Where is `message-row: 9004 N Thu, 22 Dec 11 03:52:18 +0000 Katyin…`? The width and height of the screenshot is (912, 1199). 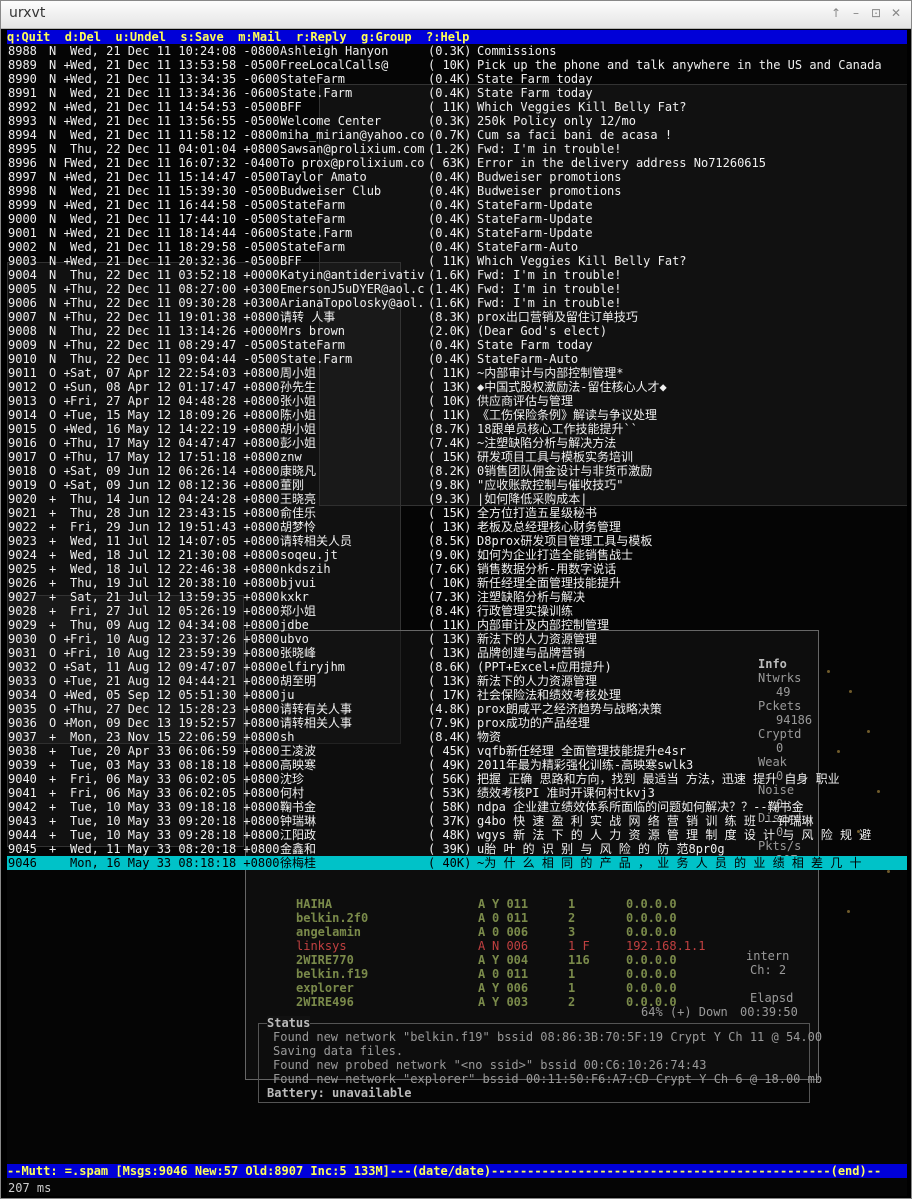
message-row: 9004 N Thu, 22 Dec 11 03:52:18 +0000 Katyin… is located at coordinates (457, 275).